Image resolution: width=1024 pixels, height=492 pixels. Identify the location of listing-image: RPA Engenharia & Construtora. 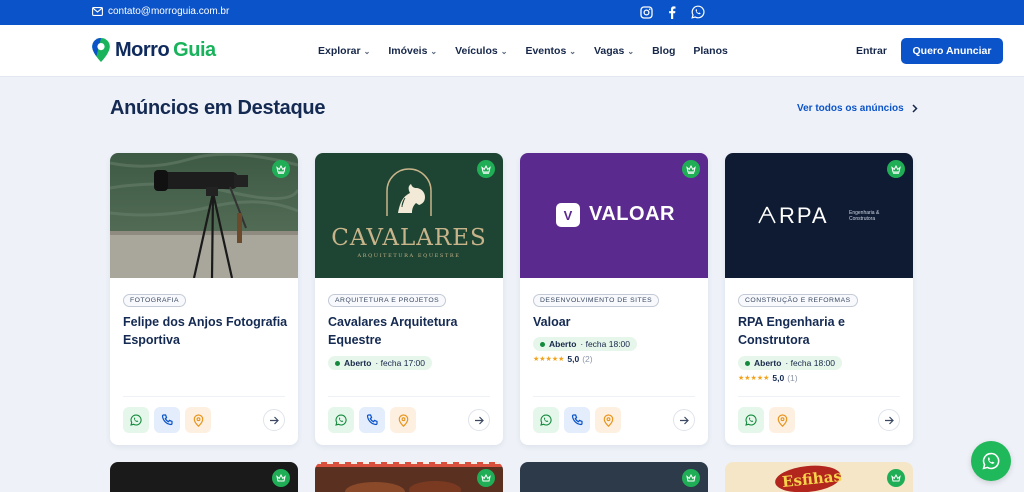
(819, 215).